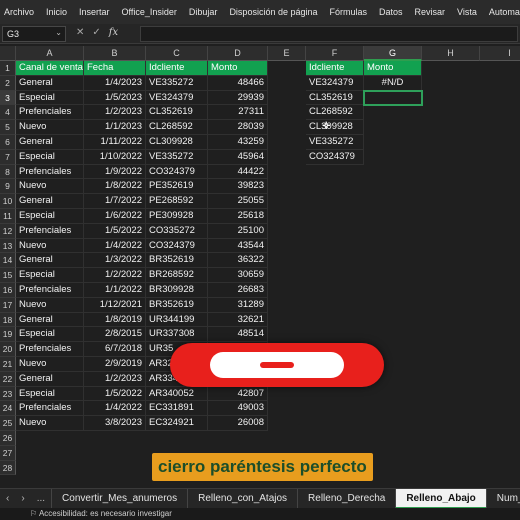 This screenshot has width=520, height=520. Describe the element at coordinates (177, 127) in the screenshot. I see `table-cell: CL268592` at that location.